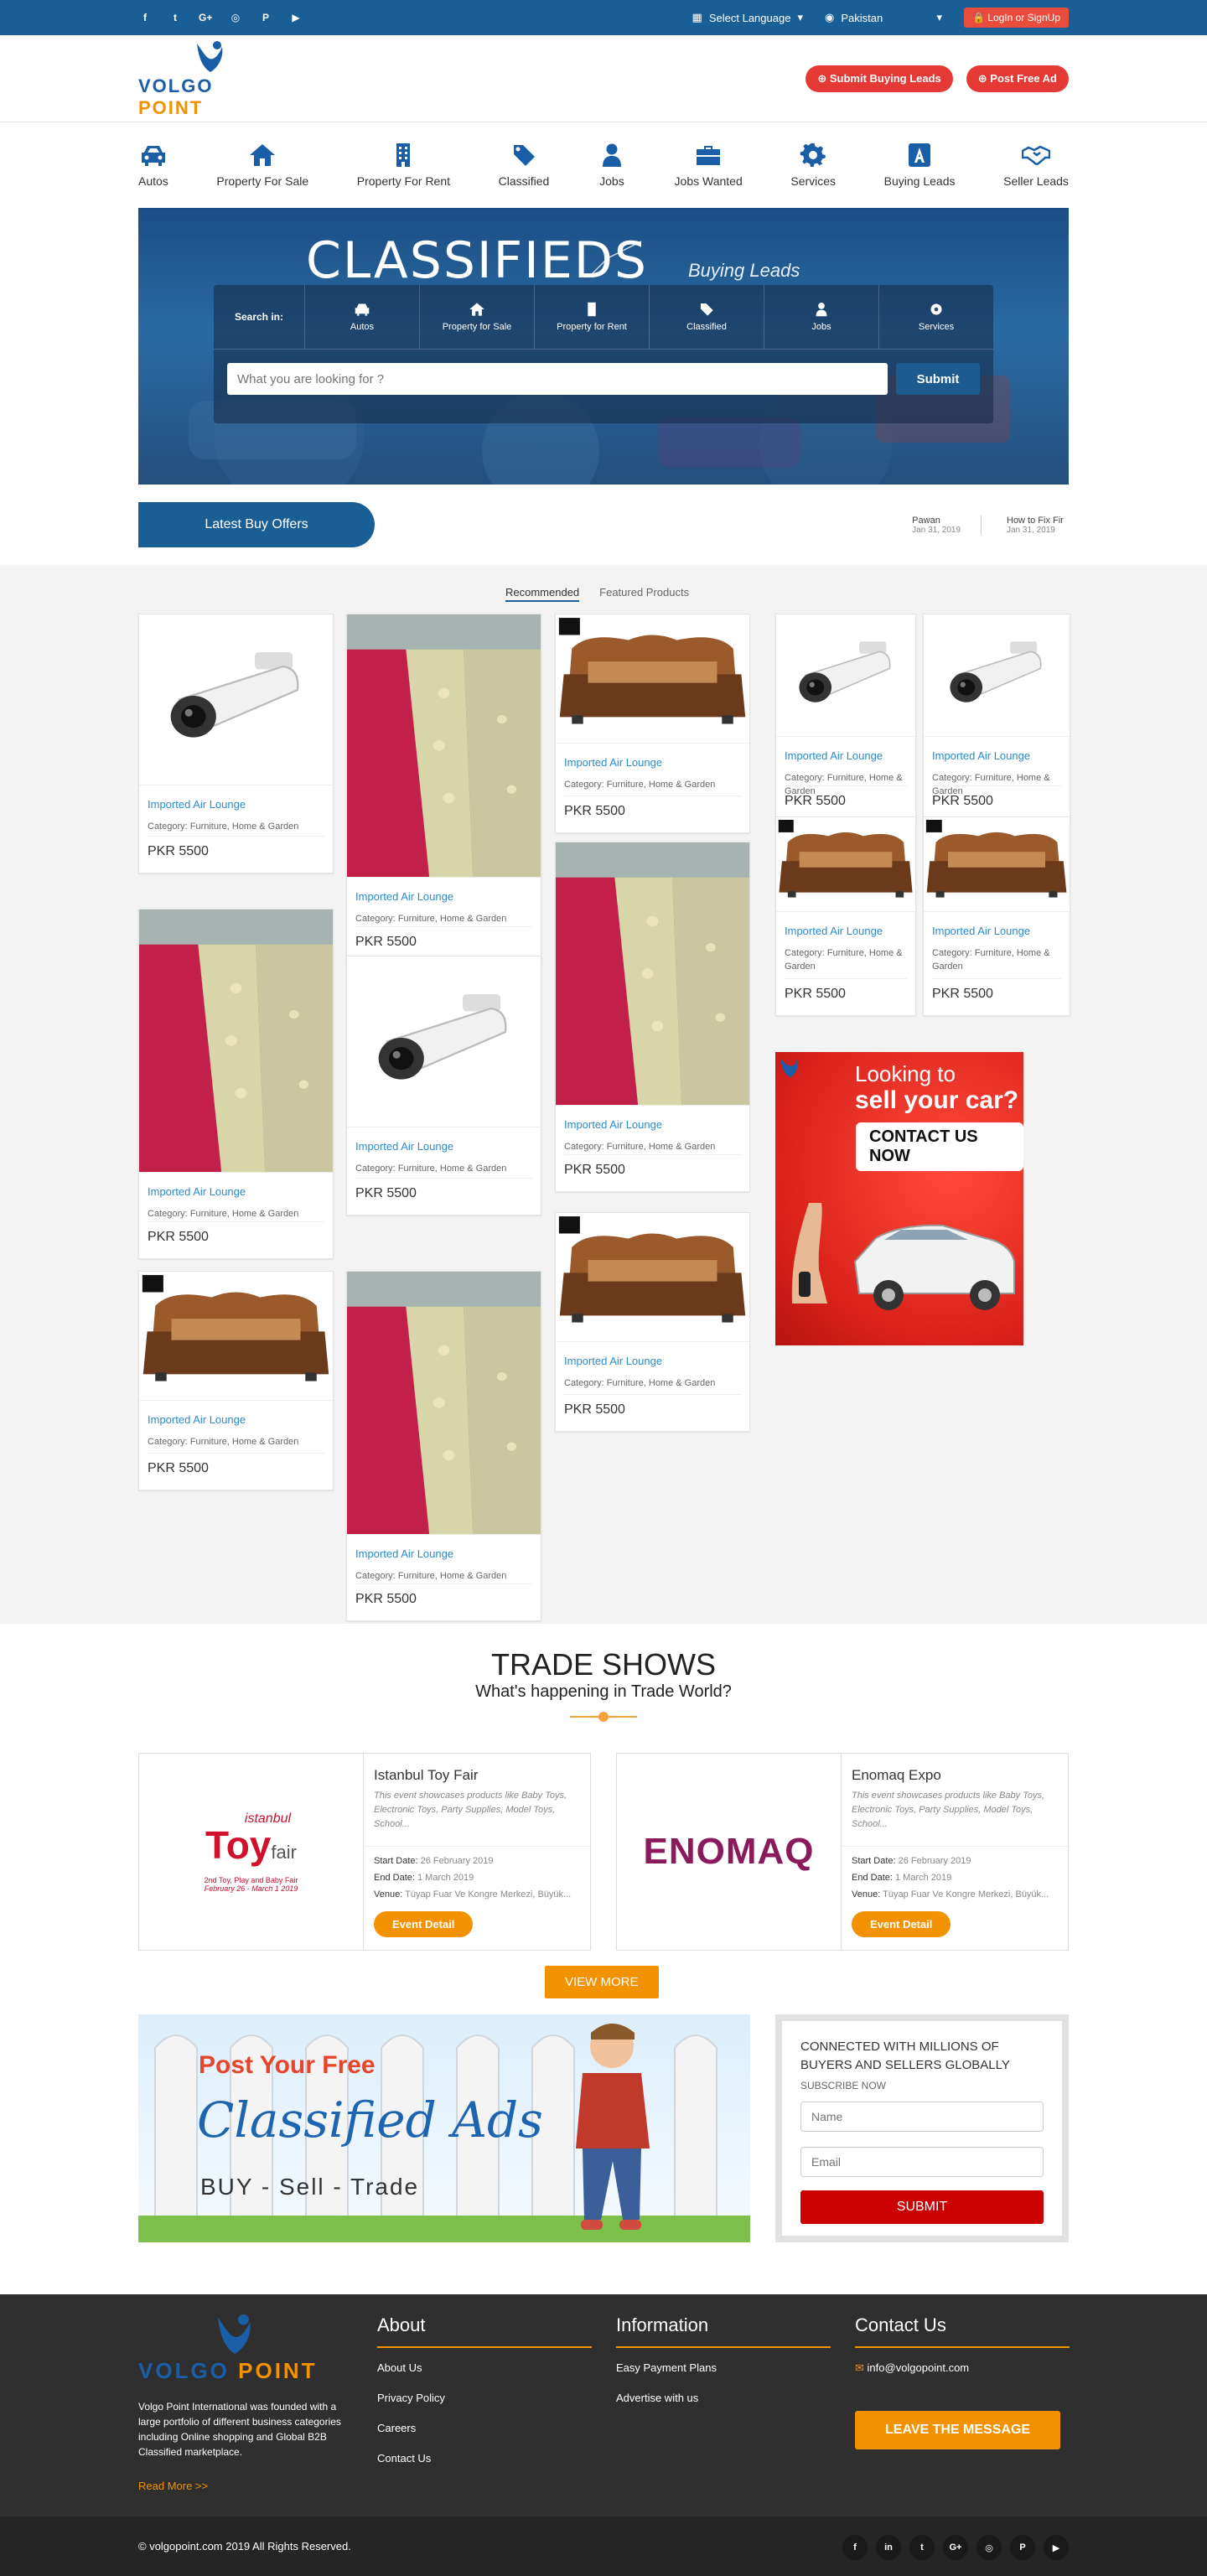 The width and height of the screenshot is (1207, 2576). What do you see at coordinates (592, 317) in the screenshot?
I see `search-tab-property-for-rent: Property for Rent` at bounding box center [592, 317].